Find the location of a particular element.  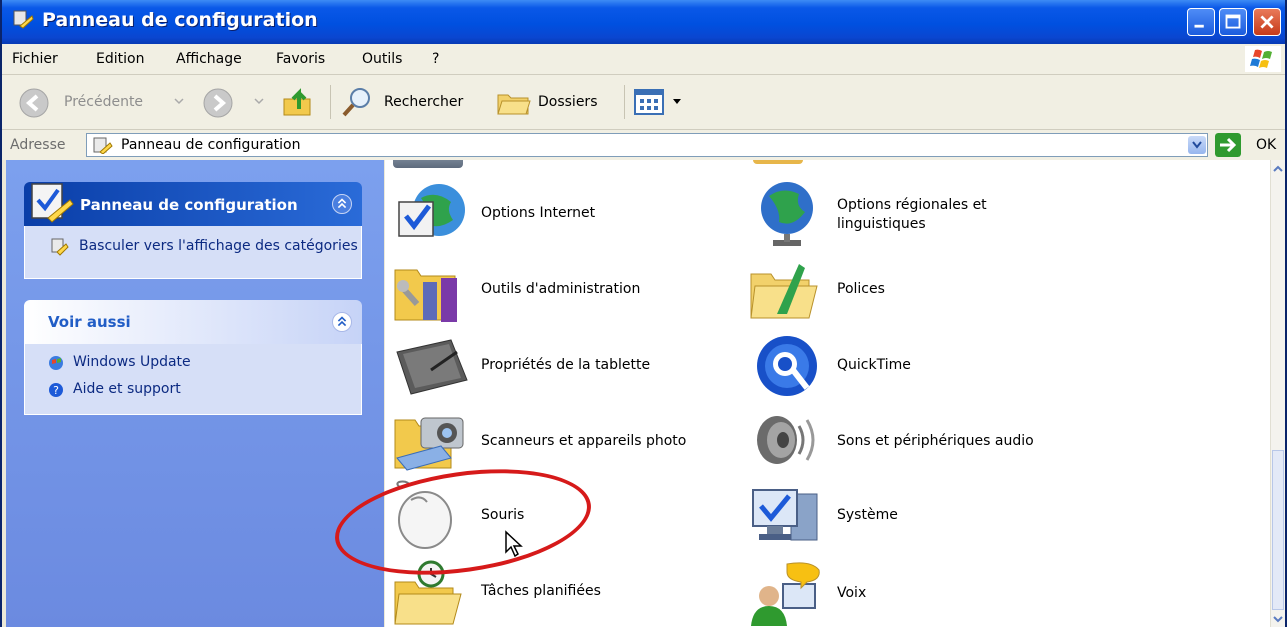

task-box-title: Panneau de configuration is located at coordinates (189, 205).